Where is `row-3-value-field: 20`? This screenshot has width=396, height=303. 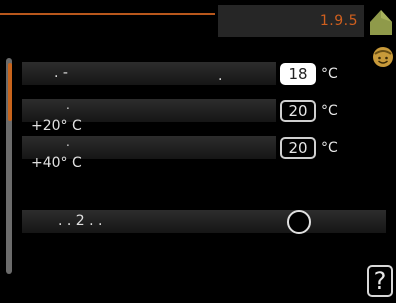
row-3-value-field: 20 is located at coordinates (298, 148).